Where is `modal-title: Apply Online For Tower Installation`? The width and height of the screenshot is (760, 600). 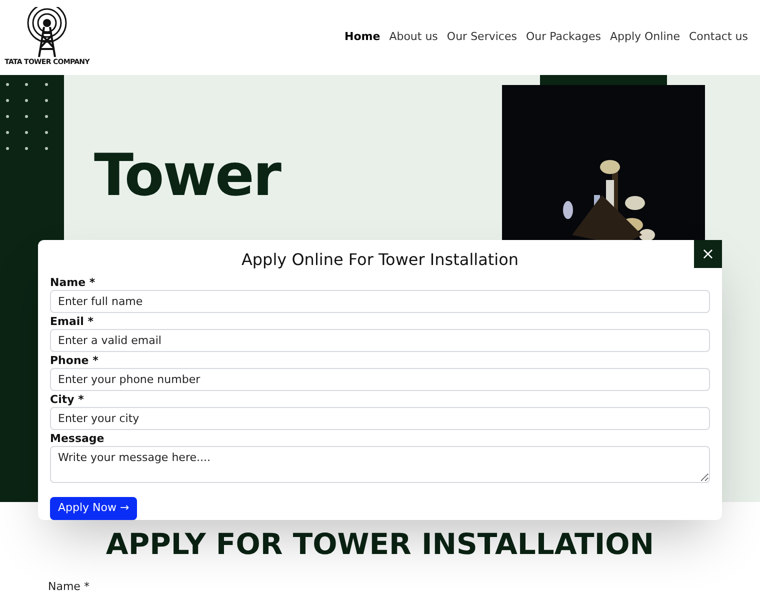 modal-title: Apply Online For Tower Installation is located at coordinates (380, 260).